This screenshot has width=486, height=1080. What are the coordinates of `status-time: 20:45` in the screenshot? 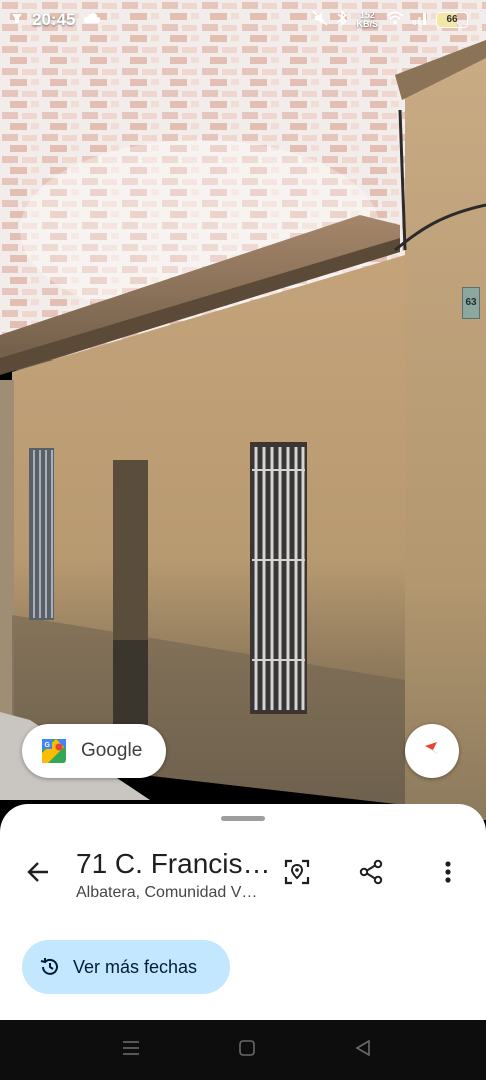 It's located at (54, 19).